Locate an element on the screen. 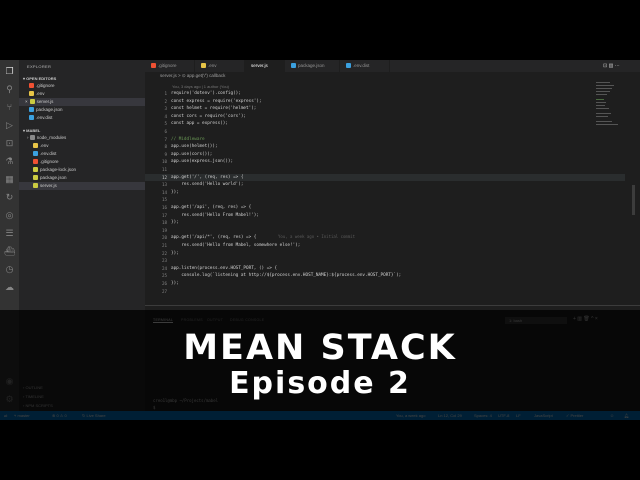 The width and height of the screenshot is (640, 480). file-item: .env is located at coordinates (41, 146).